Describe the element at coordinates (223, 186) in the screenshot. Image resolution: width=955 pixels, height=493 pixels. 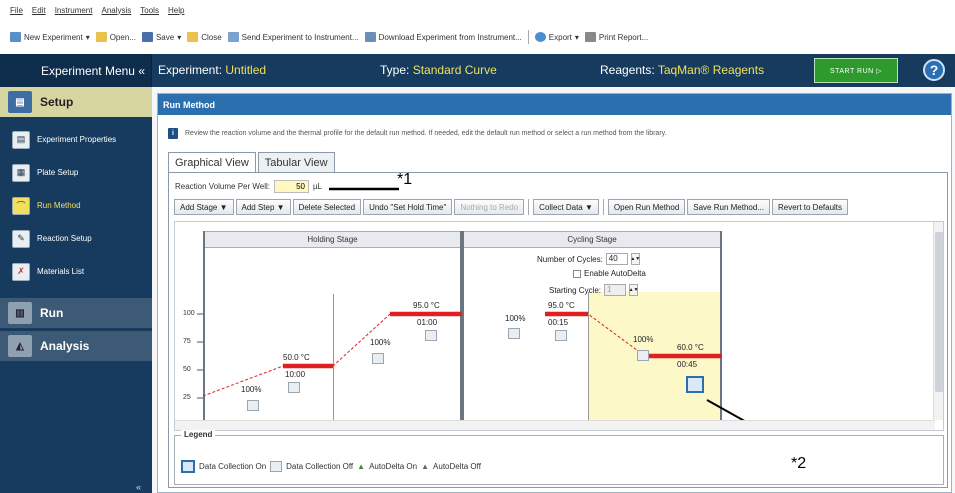
I see `reaction-volume-label: Reaction Volume Per Well:` at that location.